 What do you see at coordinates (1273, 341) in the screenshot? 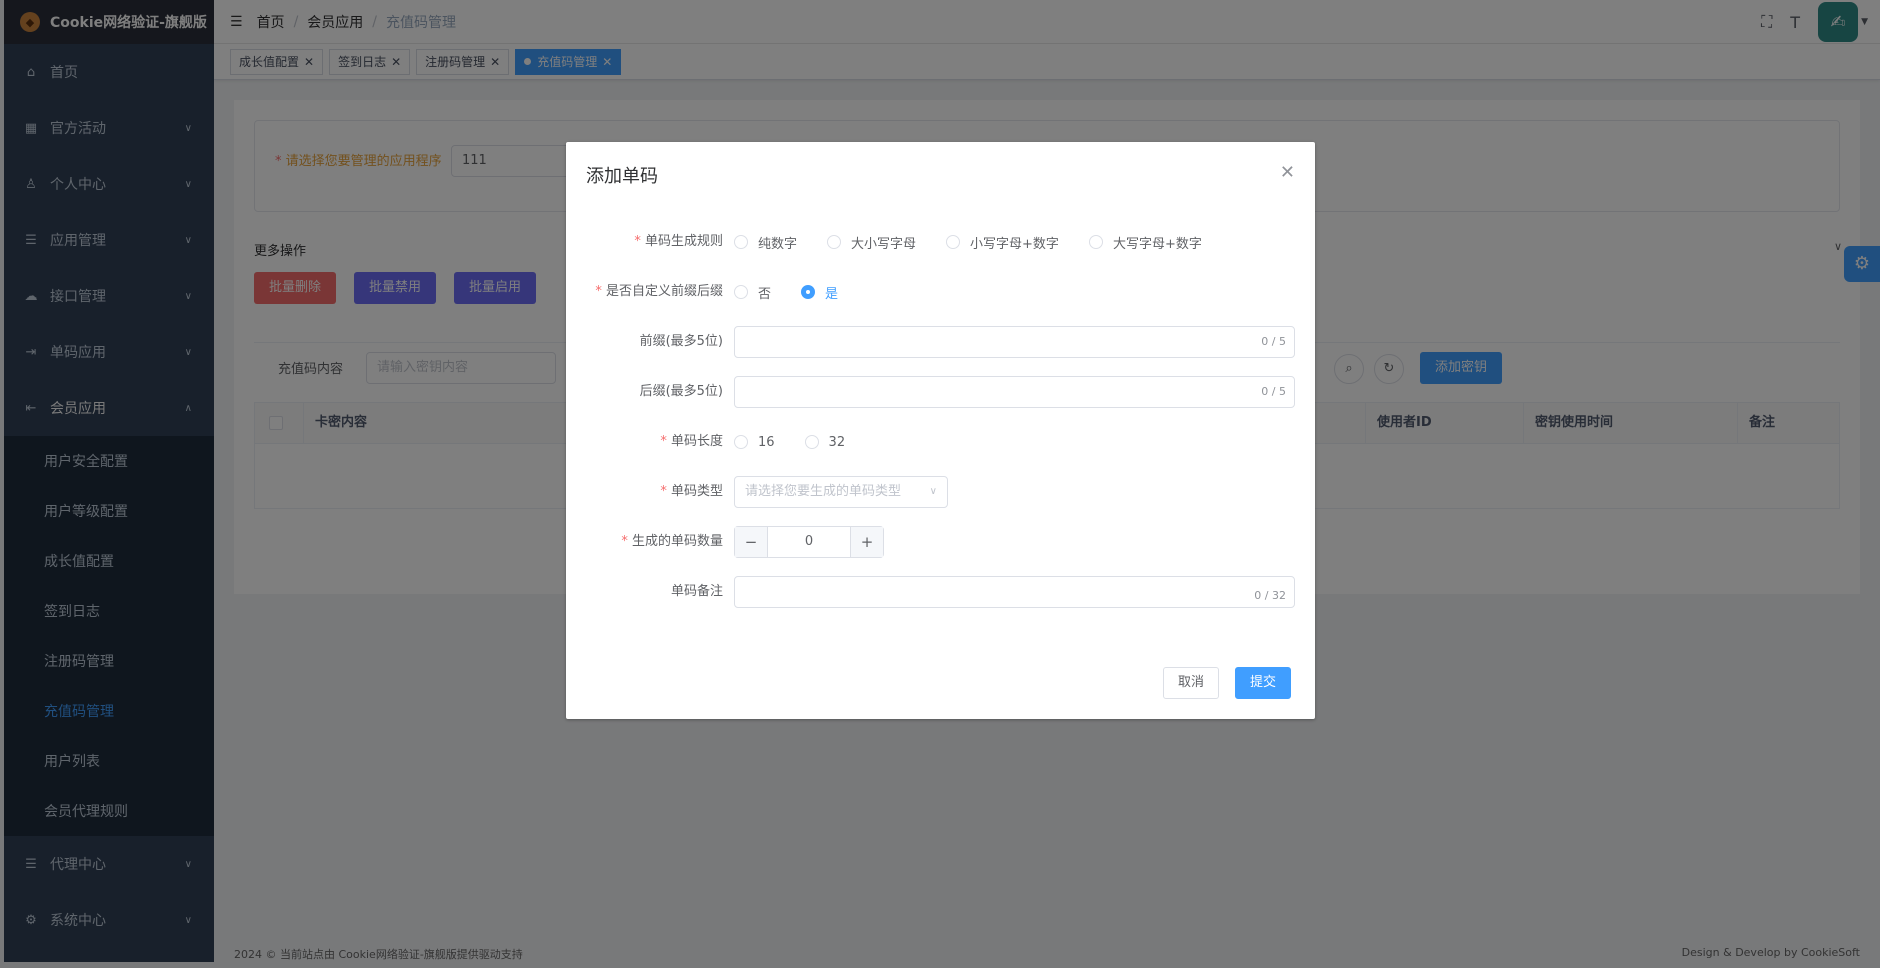
I see `prefix-count: 0 / 5` at bounding box center [1273, 341].